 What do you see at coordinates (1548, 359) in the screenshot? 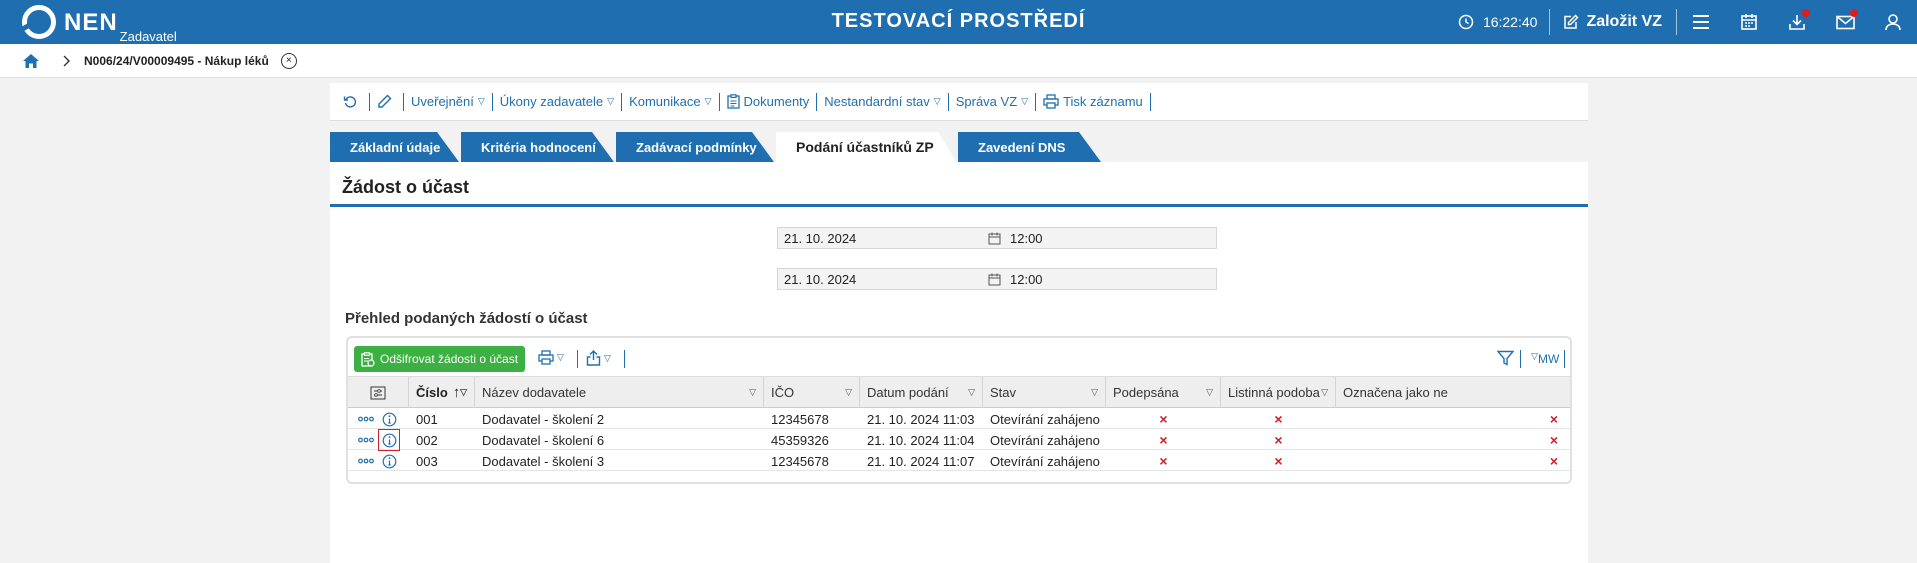
I see `grid-view-name: MW` at bounding box center [1548, 359].